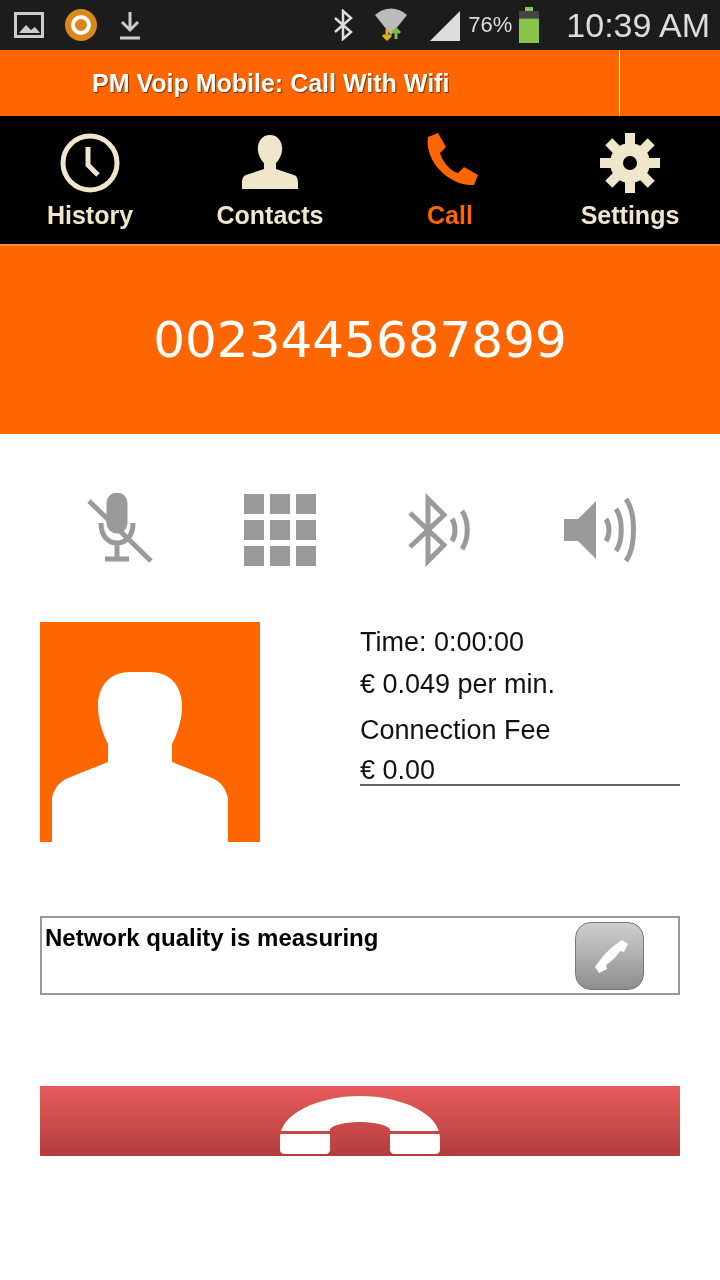 The height and width of the screenshot is (1280, 720). Describe the element at coordinates (450, 180) in the screenshot. I see `nav-tab: Call` at that location.